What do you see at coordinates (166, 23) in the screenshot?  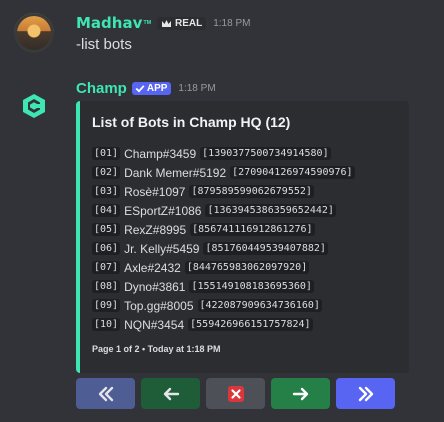 I see `crown-icon` at bounding box center [166, 23].